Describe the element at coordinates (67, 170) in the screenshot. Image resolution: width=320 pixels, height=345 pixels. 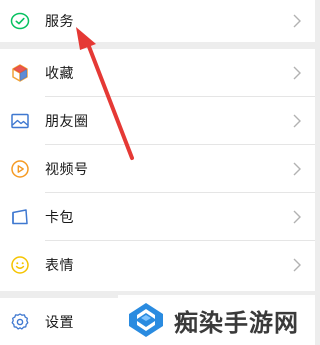
I see `menu-item-label: 视频号` at that location.